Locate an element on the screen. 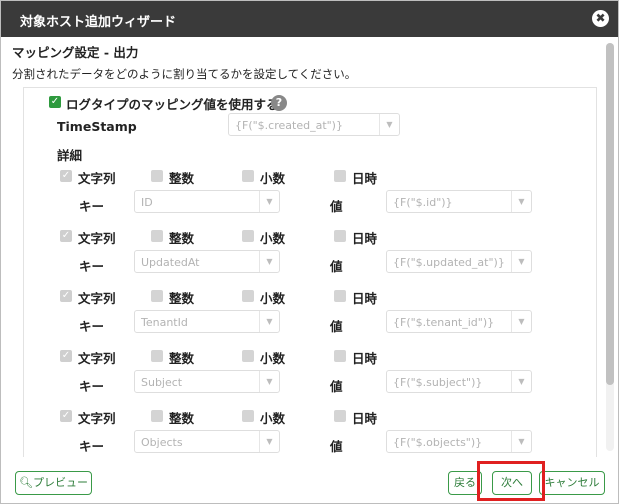 The width and height of the screenshot is (619, 504). details-label: 詳細 is located at coordinates (70, 155).